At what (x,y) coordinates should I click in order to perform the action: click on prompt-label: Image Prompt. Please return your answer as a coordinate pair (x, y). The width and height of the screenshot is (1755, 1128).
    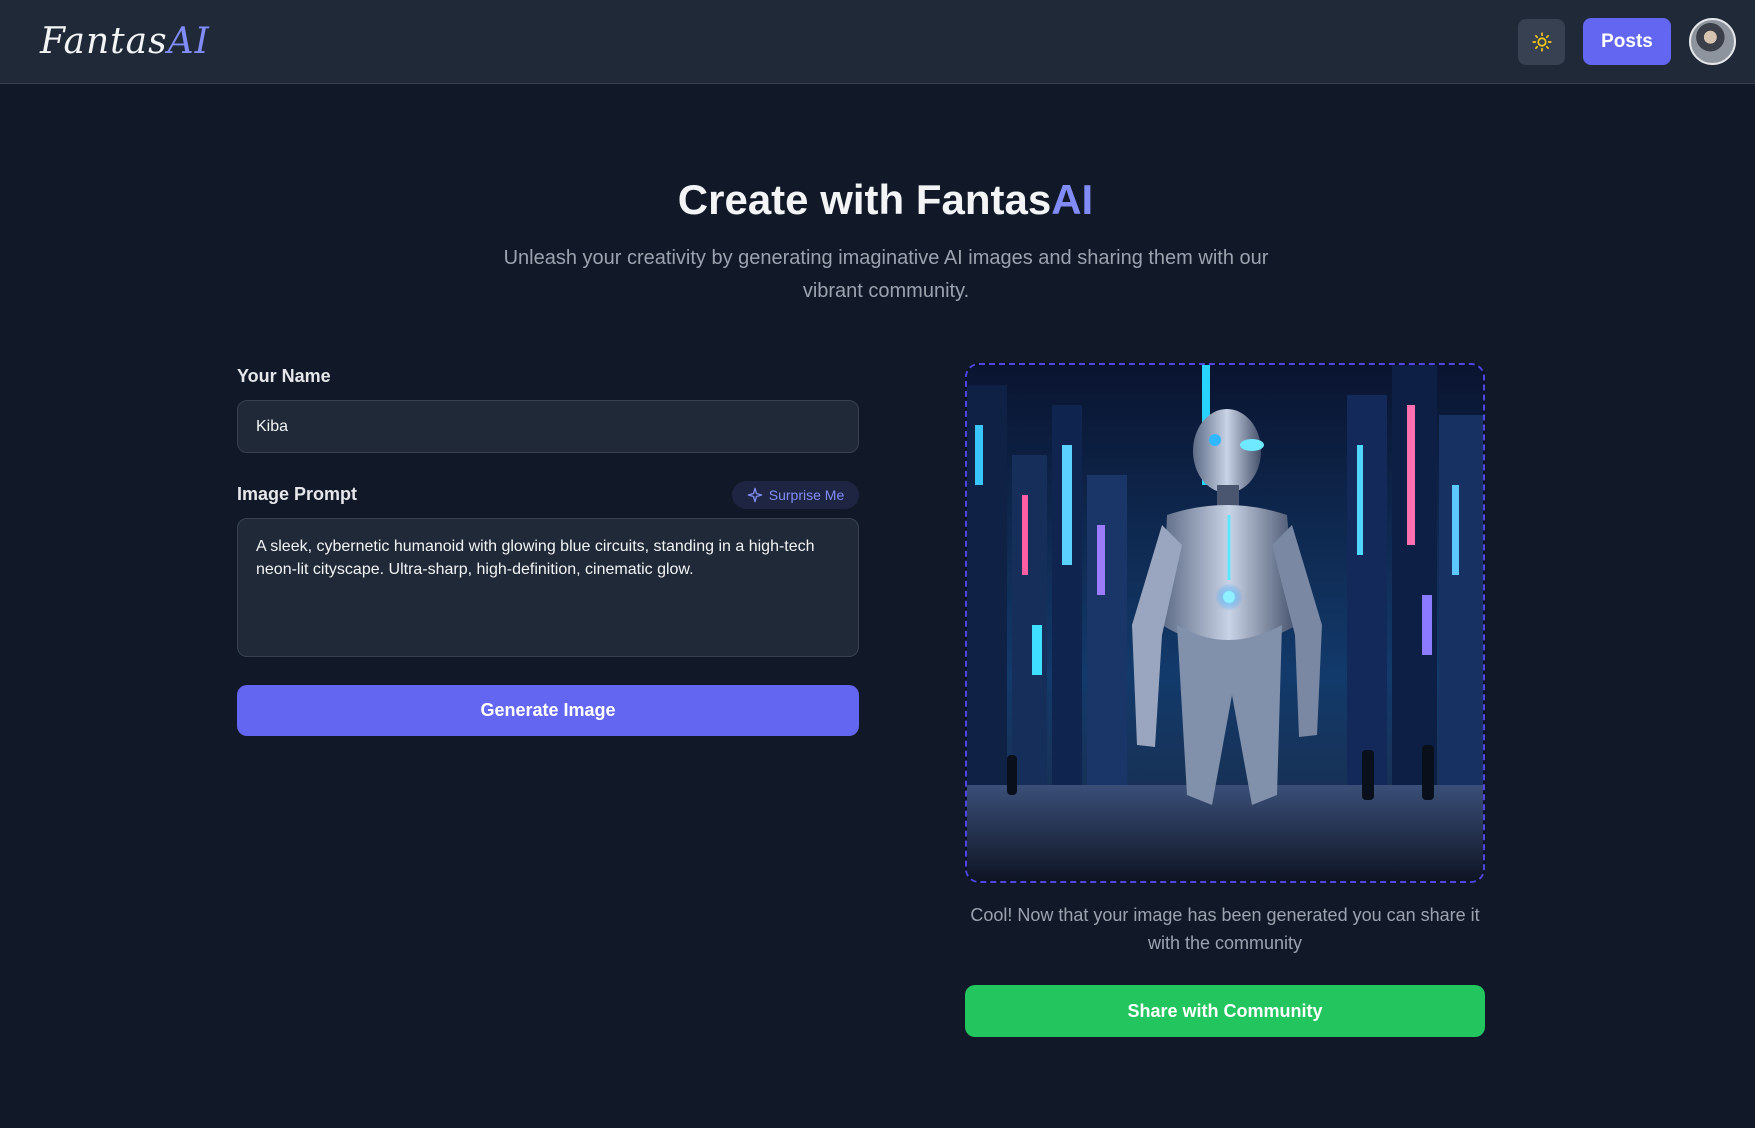
    Looking at the image, I should click on (297, 494).